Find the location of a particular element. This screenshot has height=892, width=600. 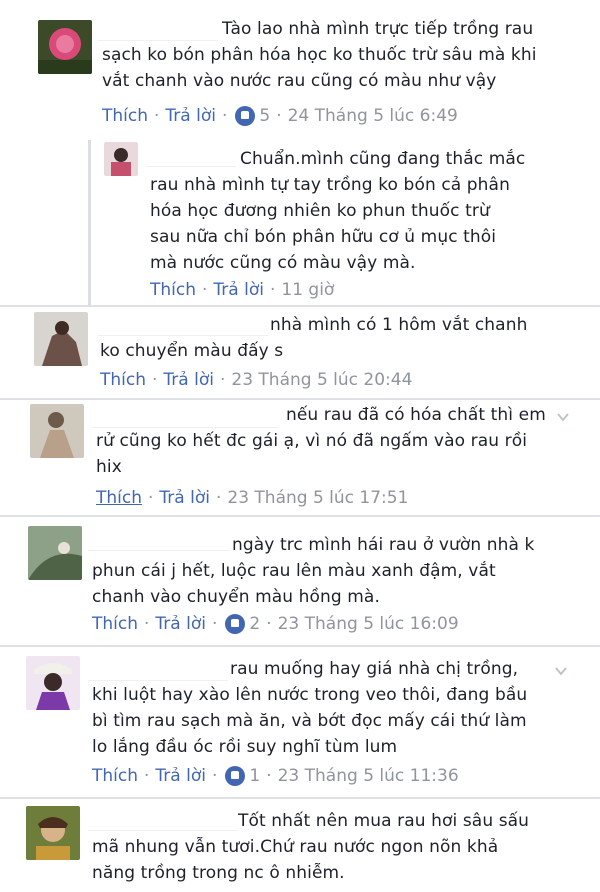

timestamp: 23 Tháng 5 lúc 11:36 is located at coordinates (368, 776).